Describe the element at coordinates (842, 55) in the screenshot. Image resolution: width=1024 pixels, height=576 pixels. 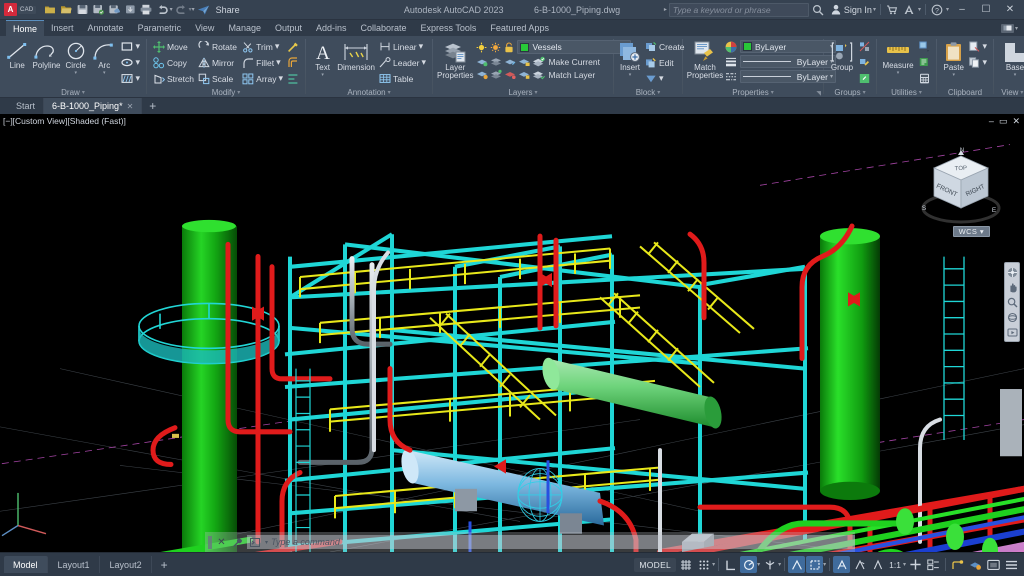
I see `group-button: Group` at that location.